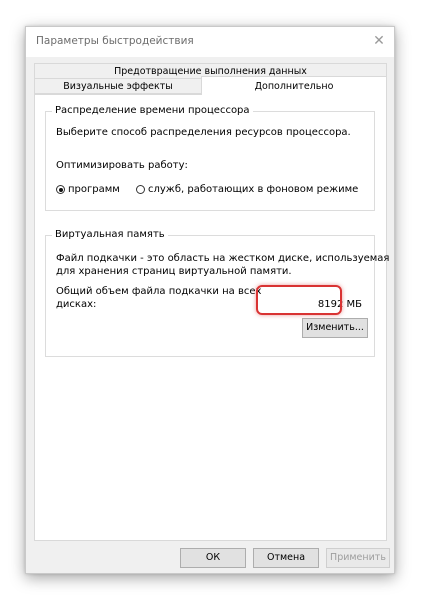  I want to click on change-button-highlight, so click(299, 300).